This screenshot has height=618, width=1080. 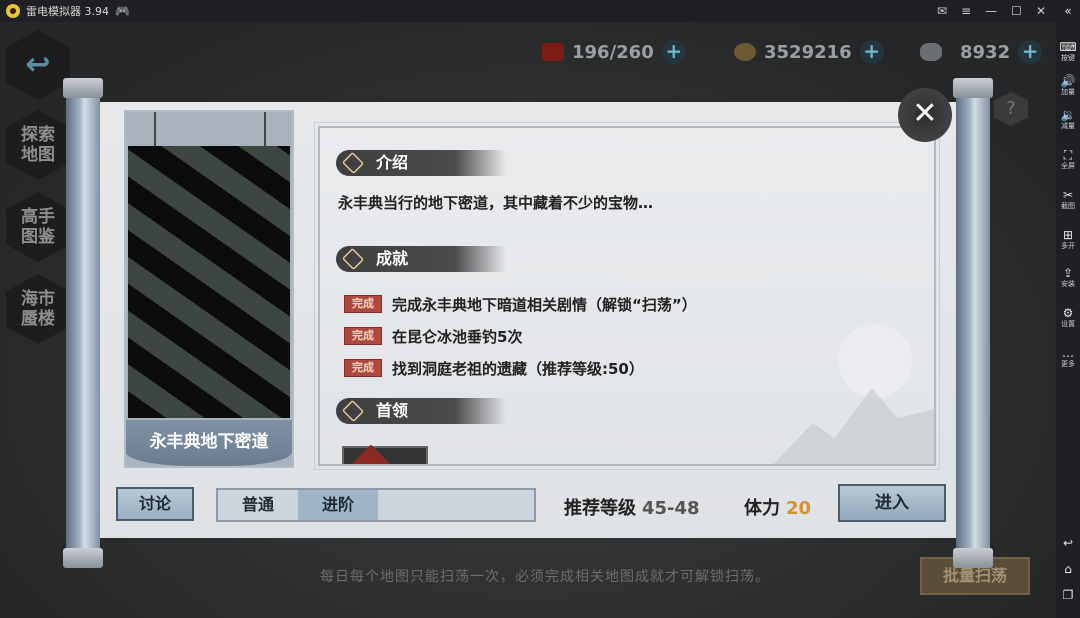 What do you see at coordinates (83, 323) in the screenshot?
I see `scroll-roller-left` at bounding box center [83, 323].